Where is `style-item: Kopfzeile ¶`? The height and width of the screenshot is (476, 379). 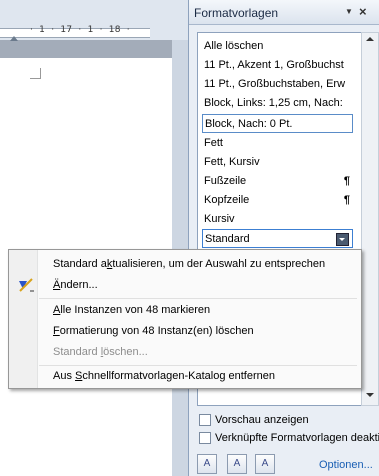
style-item: Kopfzeile ¶ is located at coordinates (279, 200).